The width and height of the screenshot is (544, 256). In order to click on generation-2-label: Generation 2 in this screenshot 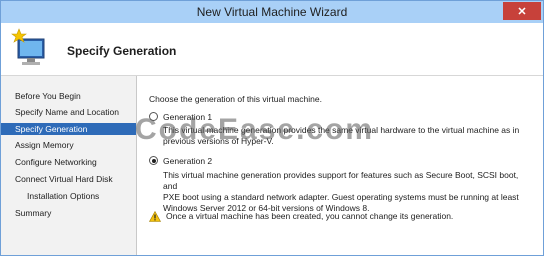, I will do `click(187, 161)`.